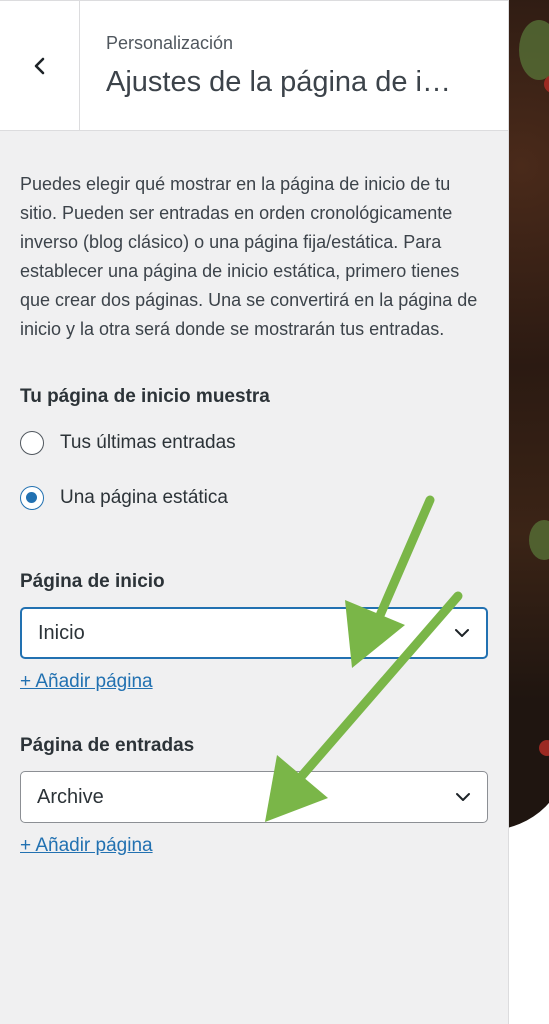 This screenshot has height=1024, width=549. What do you see at coordinates (170, 43) in the screenshot?
I see `breadcrumb: Personalización` at bounding box center [170, 43].